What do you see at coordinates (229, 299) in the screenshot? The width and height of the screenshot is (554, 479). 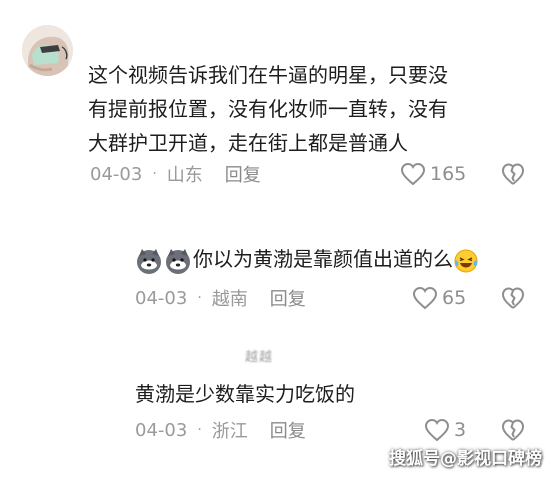 I see `comment-location: 越南` at bounding box center [229, 299].